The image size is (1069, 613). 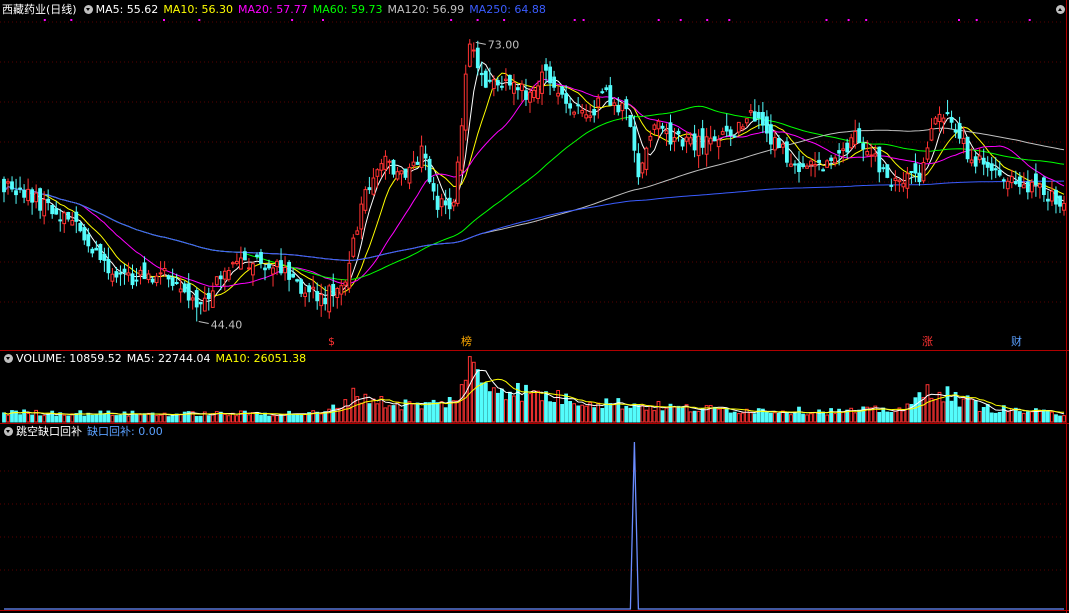 What do you see at coordinates (1016, 342) in the screenshot?
I see `event-marker: 财` at bounding box center [1016, 342].